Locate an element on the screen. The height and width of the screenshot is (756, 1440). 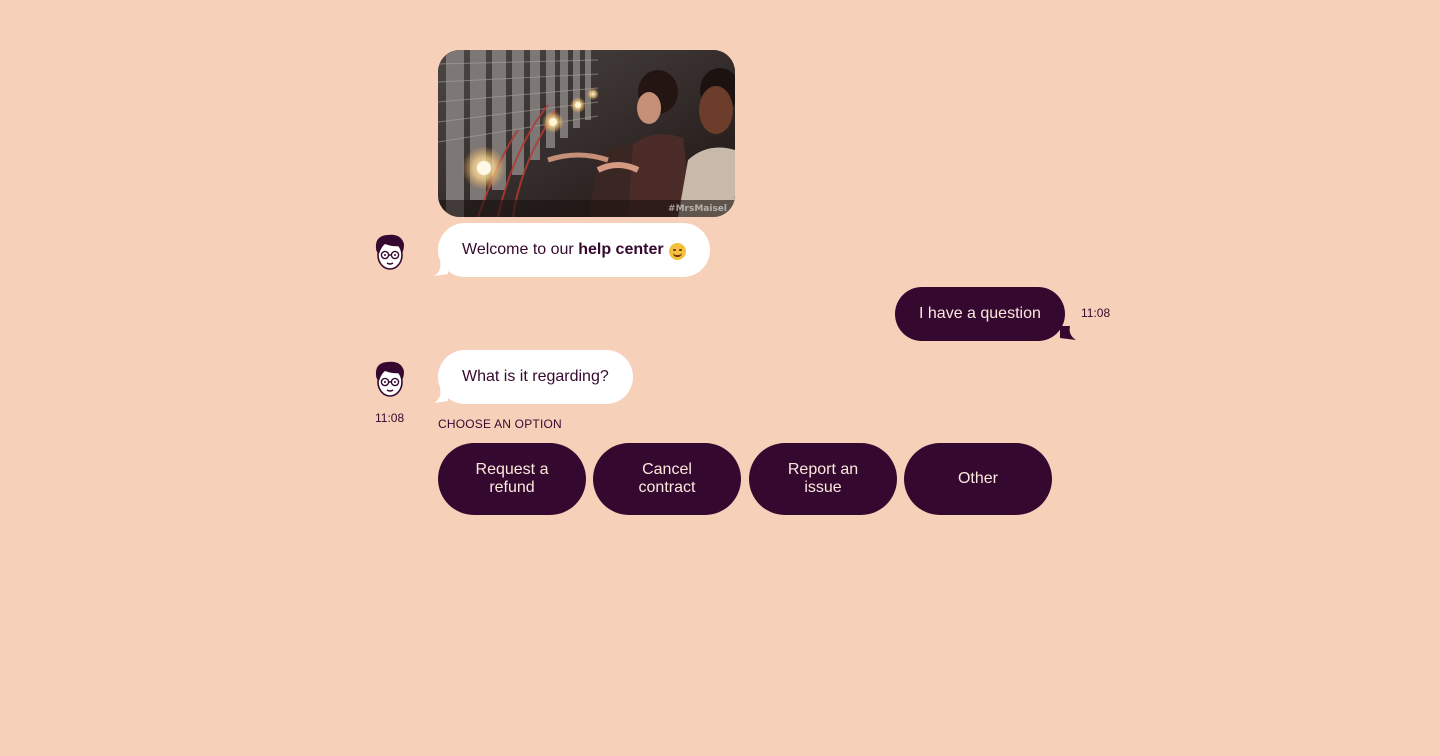
user-message: I have a question is located at coordinates (980, 314).